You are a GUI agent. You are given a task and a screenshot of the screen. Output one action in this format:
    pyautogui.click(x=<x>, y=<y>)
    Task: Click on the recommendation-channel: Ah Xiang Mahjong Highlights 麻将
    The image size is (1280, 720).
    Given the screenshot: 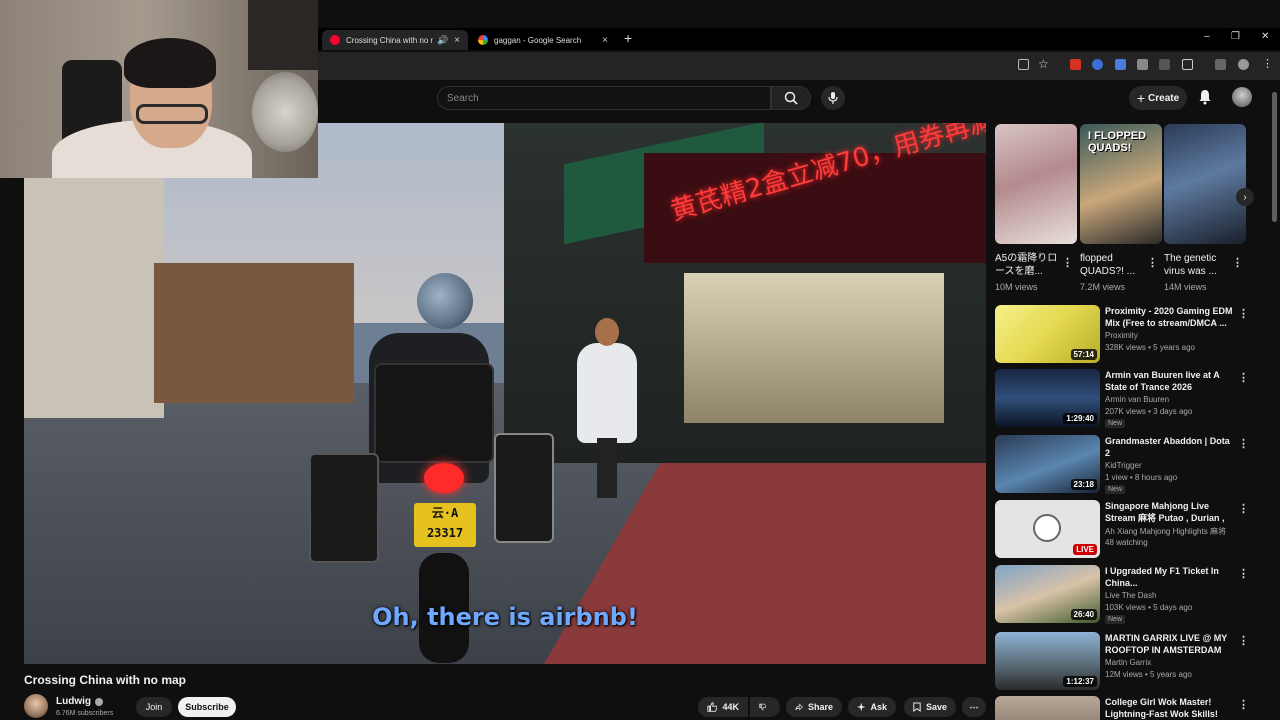 What is the action you would take?
    pyautogui.click(x=1165, y=531)
    